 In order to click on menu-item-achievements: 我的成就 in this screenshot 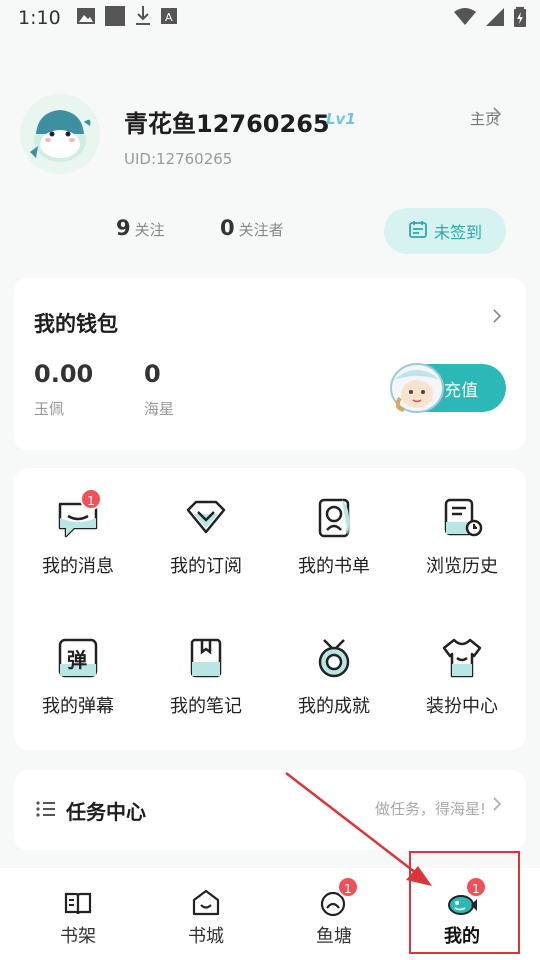, I will do `click(334, 663)`.